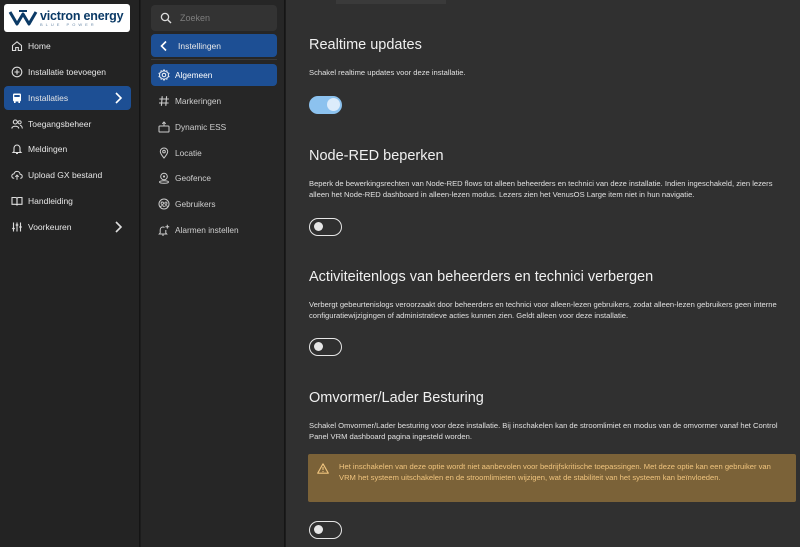 The height and width of the screenshot is (547, 800). Describe the element at coordinates (396, 398) in the screenshot. I see `section-title-inverter-control: Omvormer/Lader Besturing` at that location.